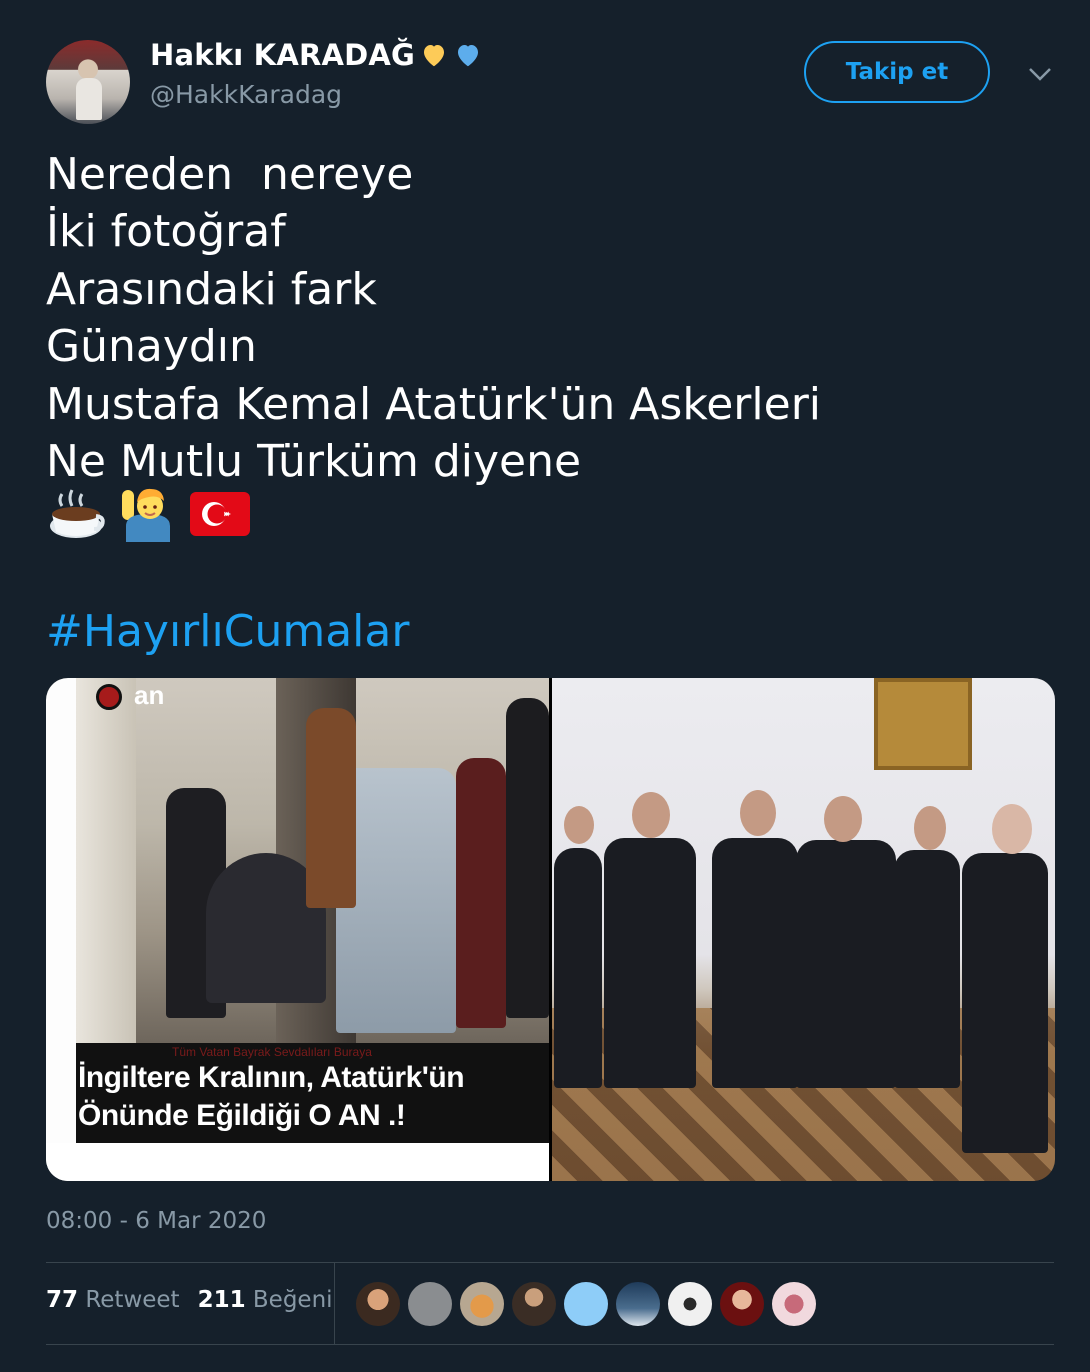 This screenshot has height=1372, width=1090. What do you see at coordinates (1040, 74) in the screenshot?
I see `chevron-down-icon` at bounding box center [1040, 74].